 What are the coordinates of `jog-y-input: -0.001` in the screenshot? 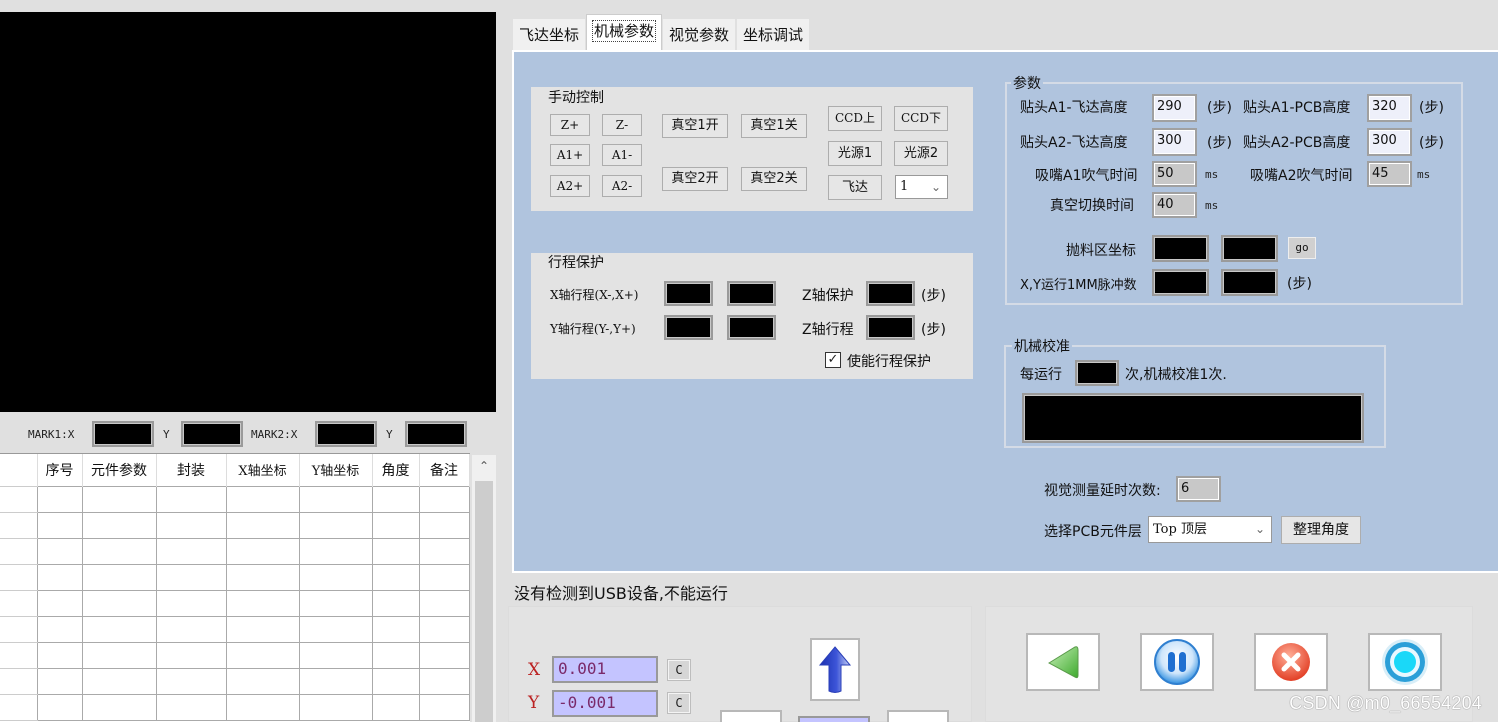 It's located at (605, 703).